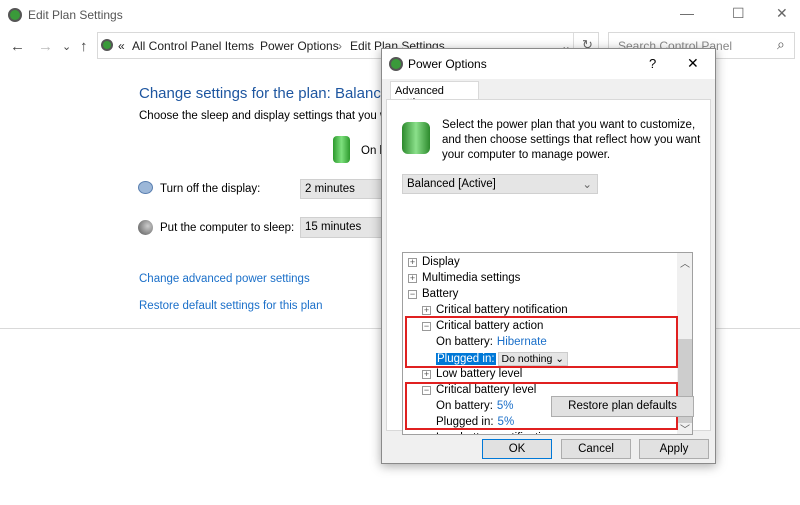 The width and height of the screenshot is (800, 505). I want to click on plugged-in-action-select: Do nothing ⌄, so click(533, 359).